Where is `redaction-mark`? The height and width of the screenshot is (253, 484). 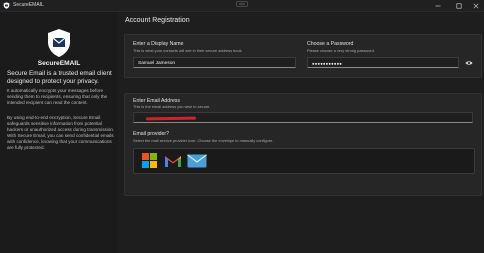 redaction-mark is located at coordinates (171, 118).